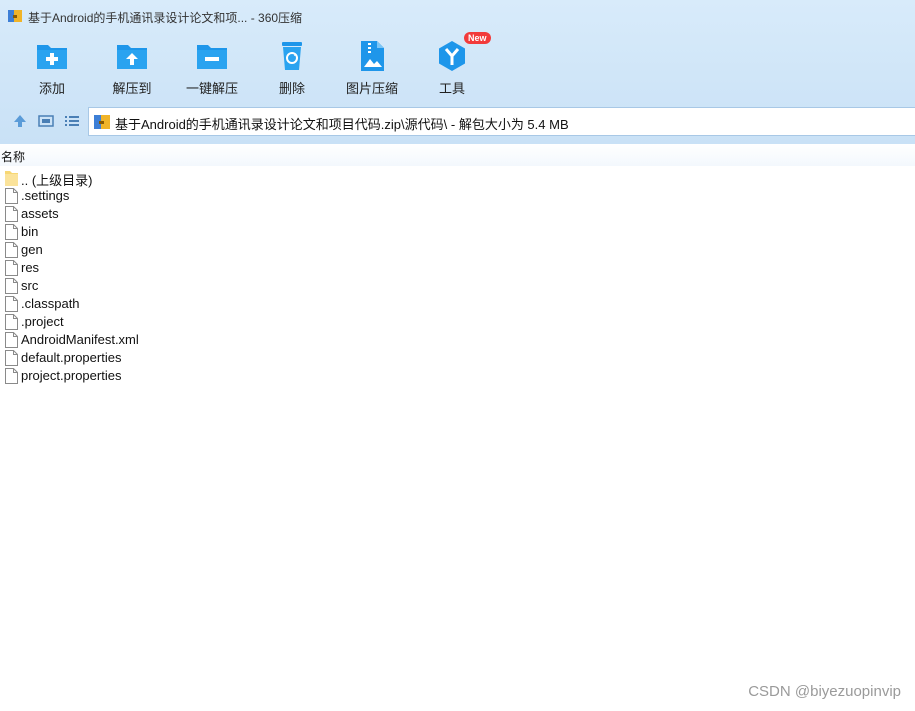 The height and width of the screenshot is (711, 915). Describe the element at coordinates (40, 213) in the screenshot. I see `list-item-name: assets` at that location.